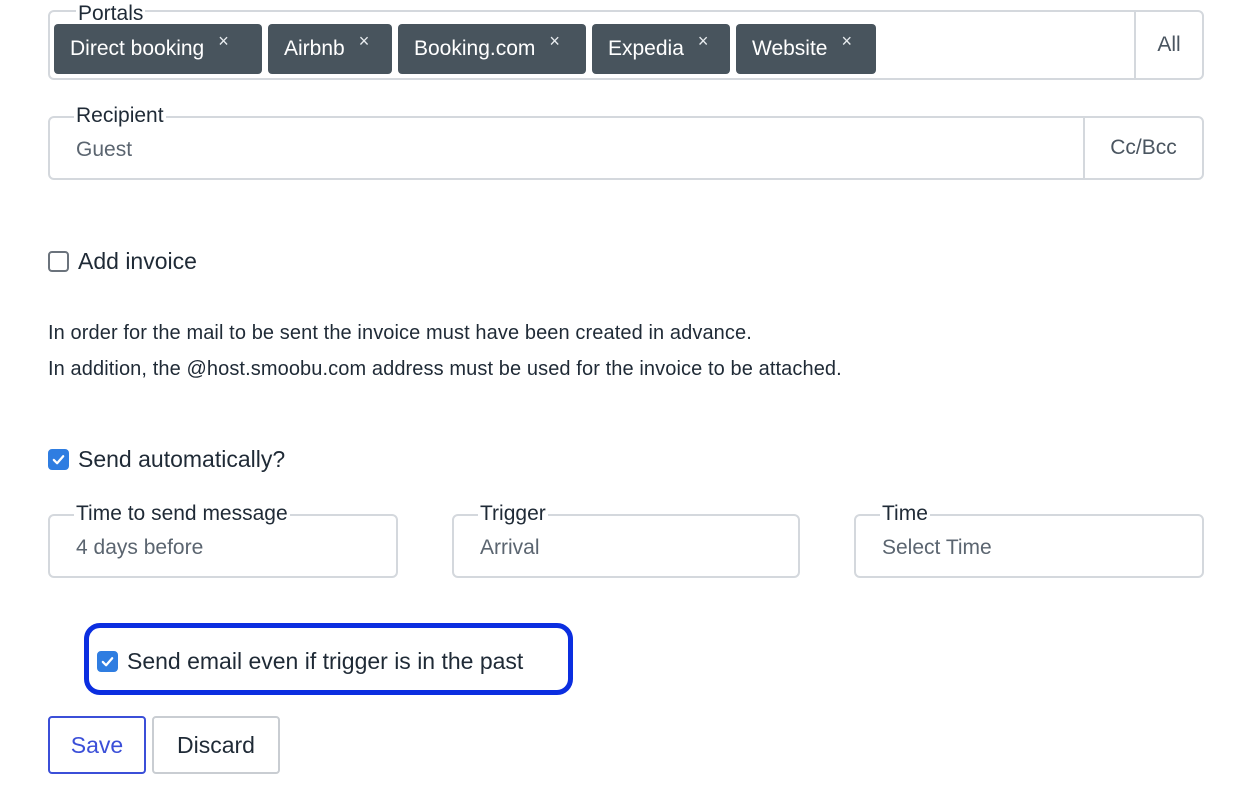 The height and width of the screenshot is (796, 1258). I want to click on chip-direct-booking: Direct booking ×, so click(158, 49).